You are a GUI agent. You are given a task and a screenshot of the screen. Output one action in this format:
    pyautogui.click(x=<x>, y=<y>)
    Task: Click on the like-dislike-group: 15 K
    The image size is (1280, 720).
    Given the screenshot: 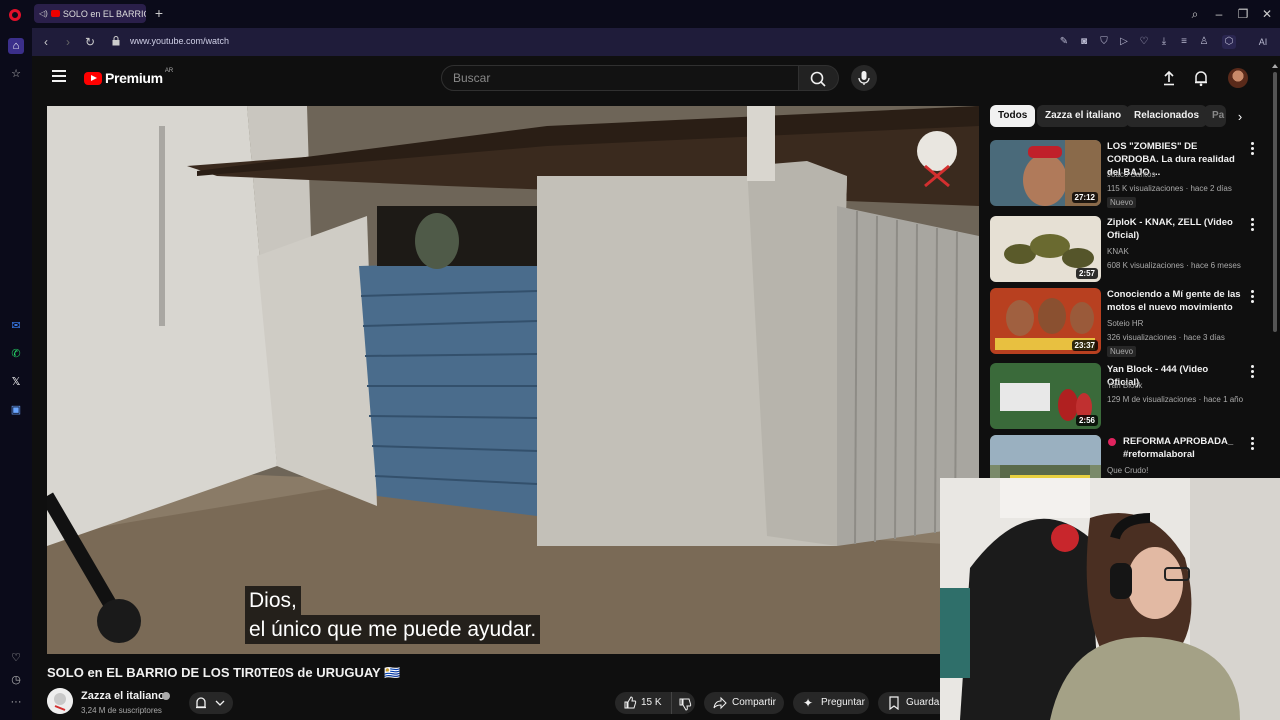 What is the action you would take?
    pyautogui.click(x=655, y=703)
    